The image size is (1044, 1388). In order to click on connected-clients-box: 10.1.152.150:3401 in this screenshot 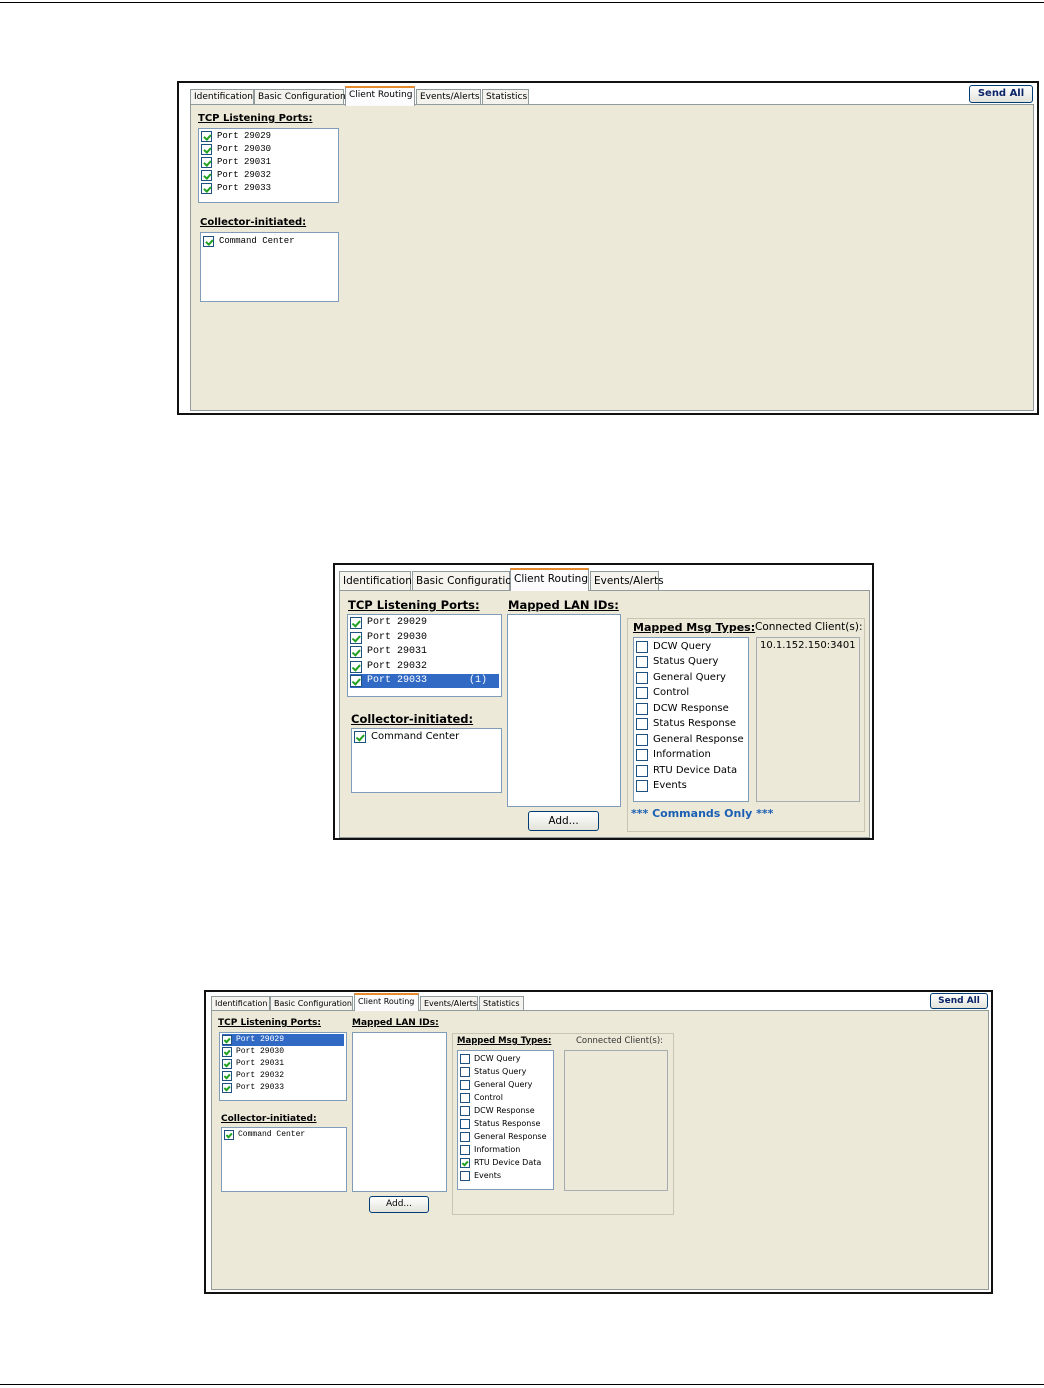, I will do `click(808, 719)`.